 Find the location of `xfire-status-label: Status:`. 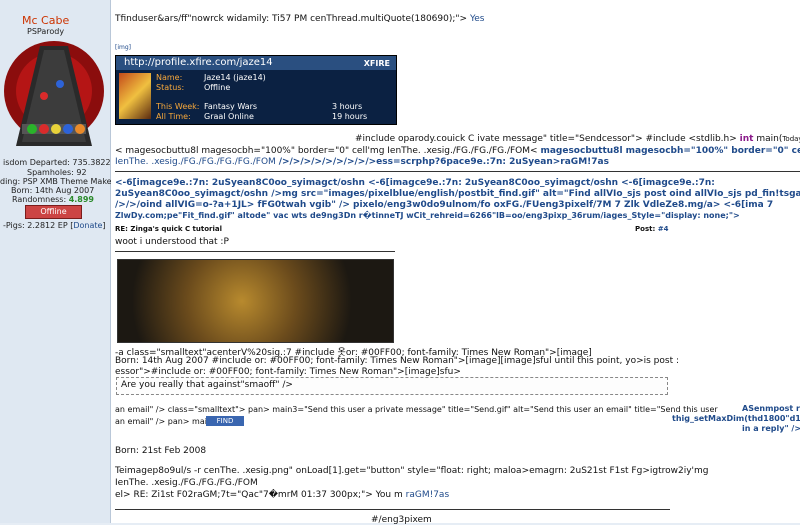

xfire-status-label: Status: is located at coordinates (170, 87).